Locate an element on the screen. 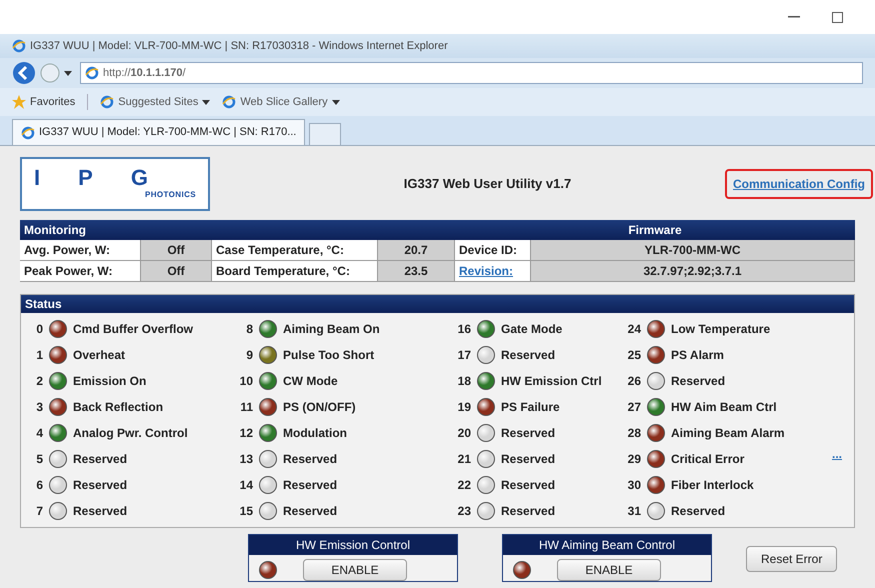  bit-number: 23 is located at coordinates (463, 511).